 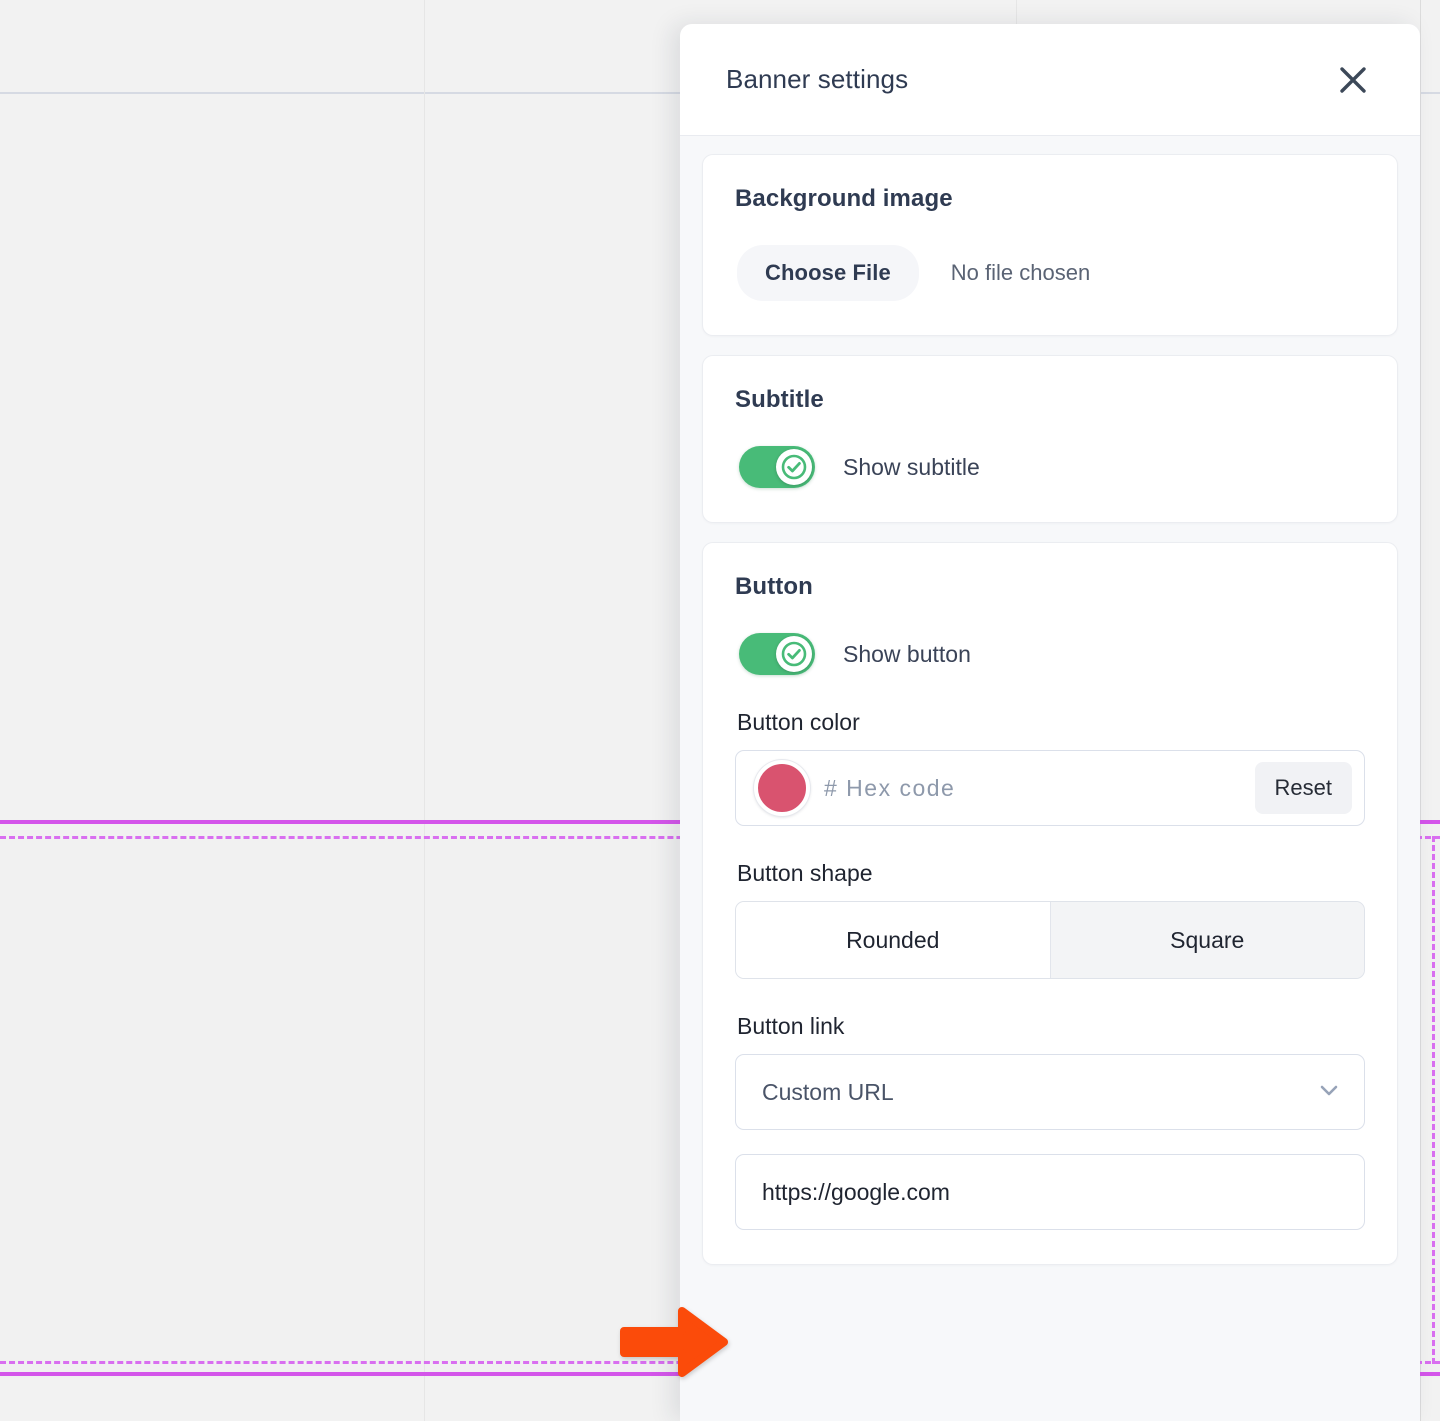 What do you see at coordinates (1303, 788) in the screenshot?
I see `reset-color-button: Reset` at bounding box center [1303, 788].